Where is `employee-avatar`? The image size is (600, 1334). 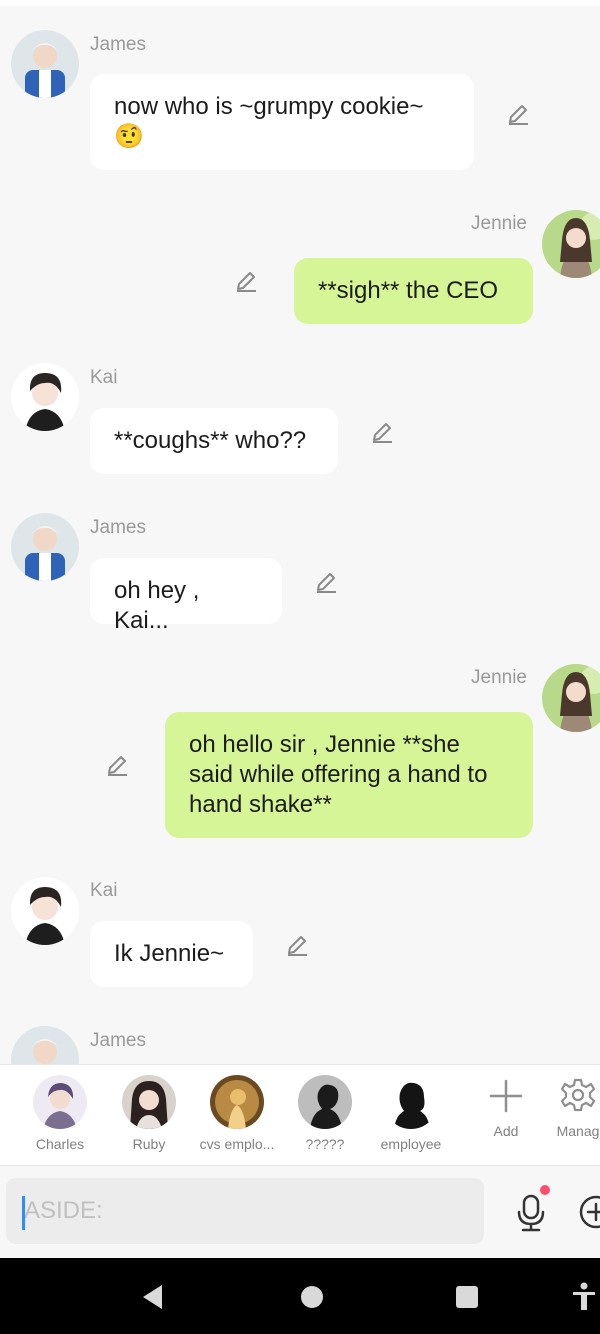 employee-avatar is located at coordinates (411, 1102).